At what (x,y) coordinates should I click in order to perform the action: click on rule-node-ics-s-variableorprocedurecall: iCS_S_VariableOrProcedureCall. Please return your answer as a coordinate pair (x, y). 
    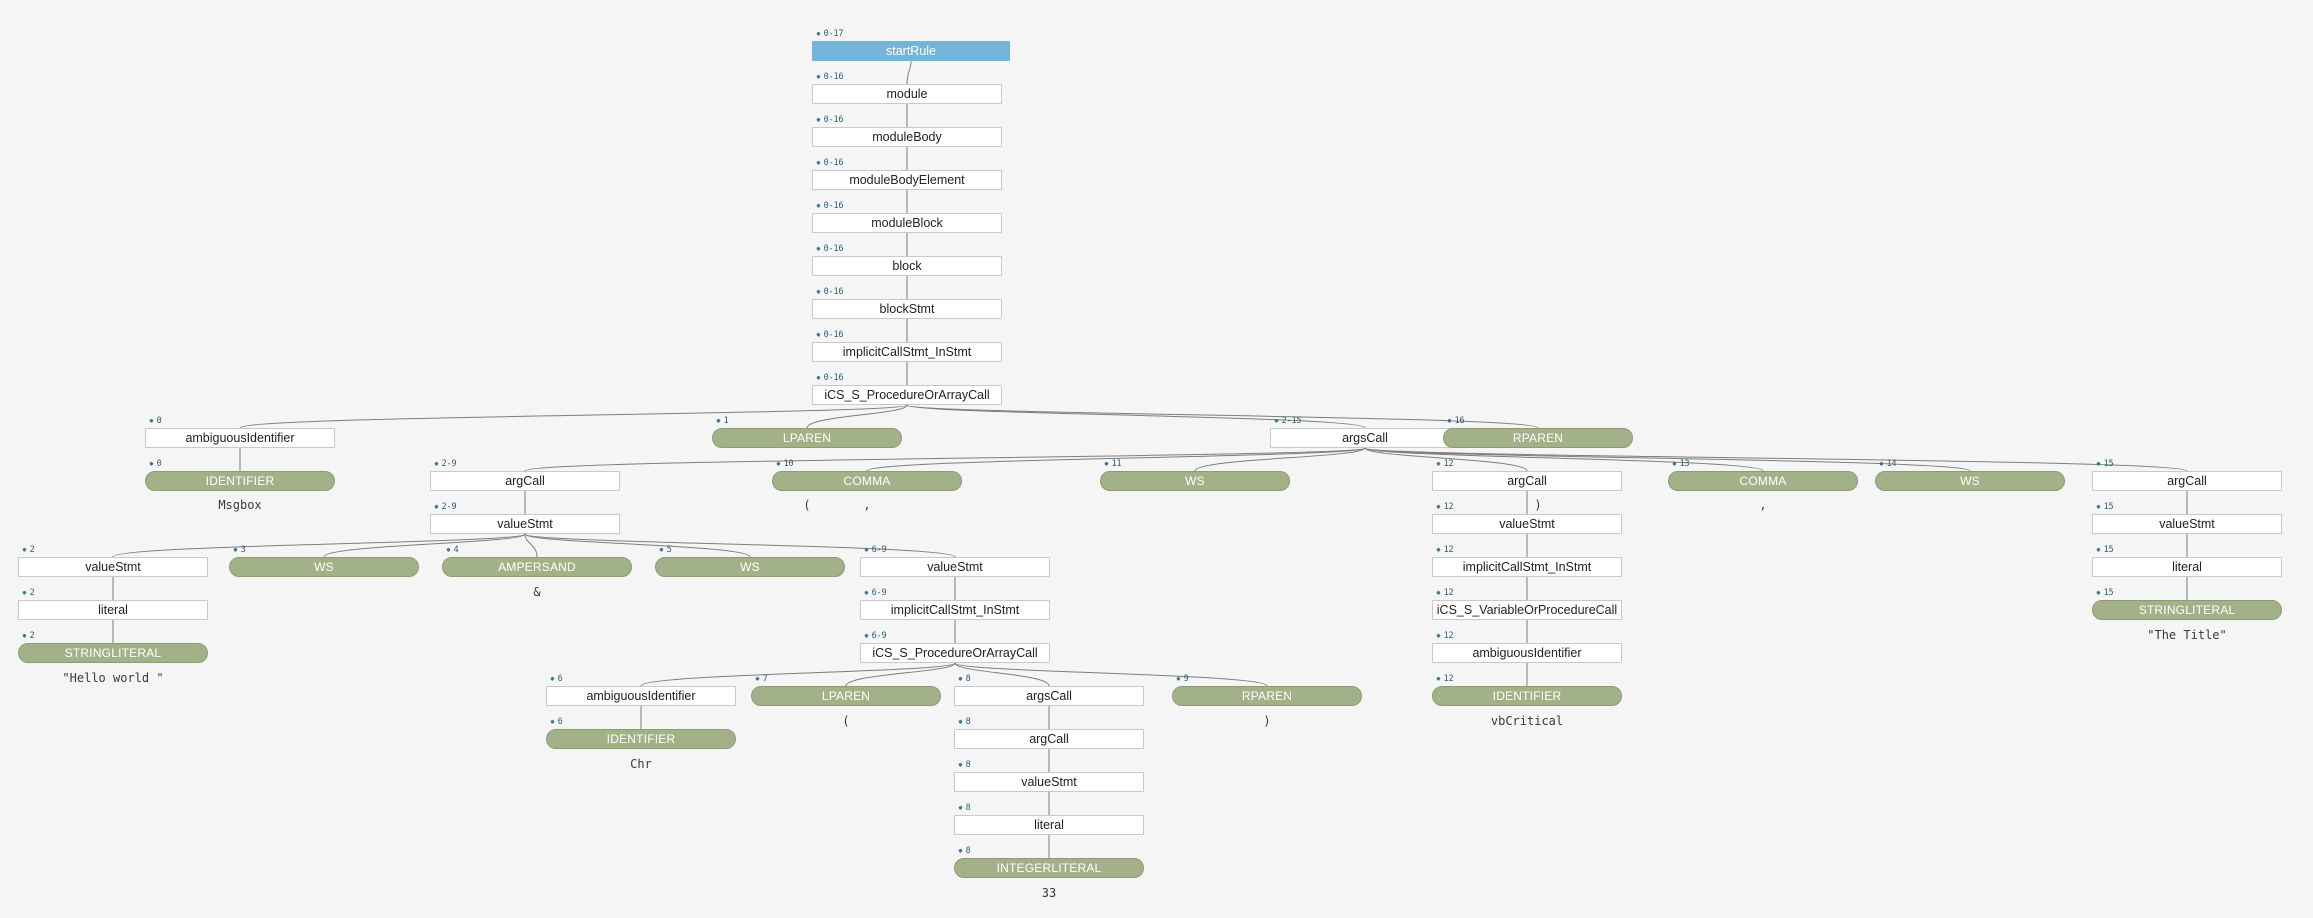
    Looking at the image, I should click on (1527, 610).